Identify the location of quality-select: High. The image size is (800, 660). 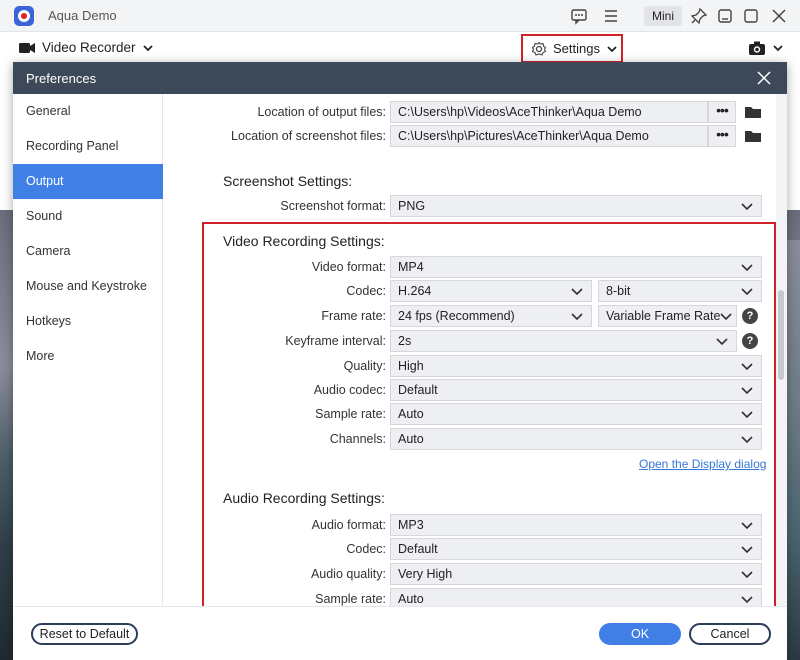
(576, 366).